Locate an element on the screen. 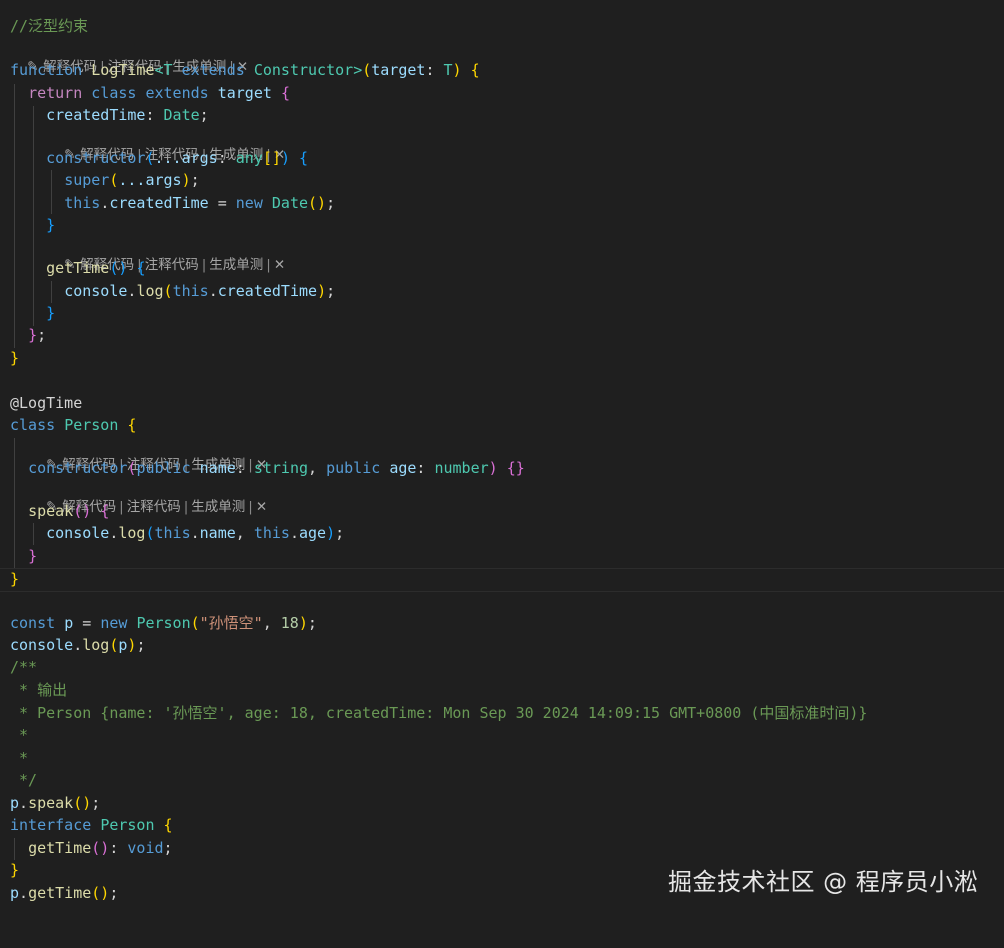 The width and height of the screenshot is (1004, 948). code-line: * 输出 is located at coordinates (502, 690).